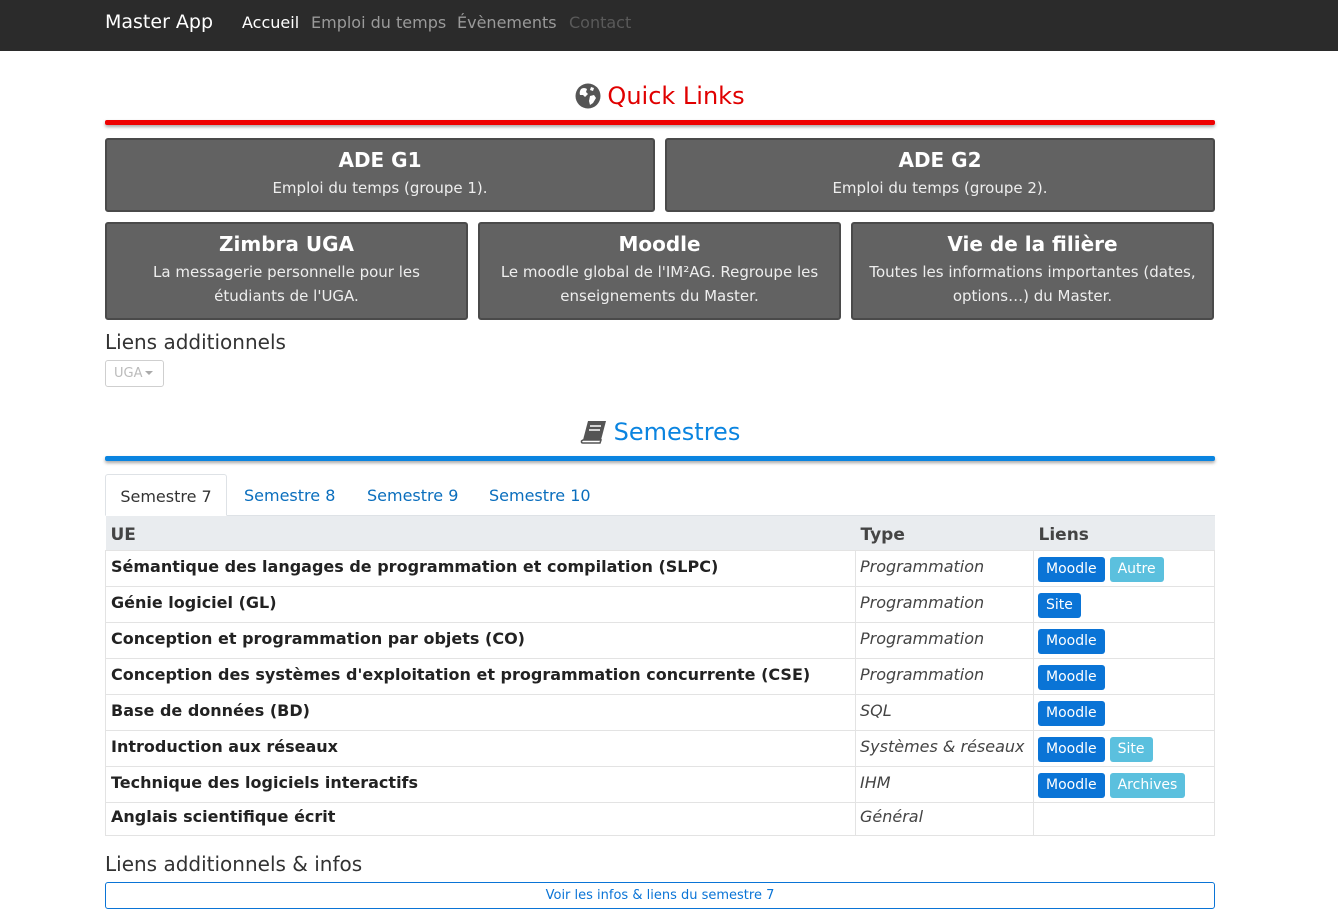 This screenshot has width=1338, height=917. What do you see at coordinates (507, 22) in the screenshot?
I see `nav-link-evenements: Évènements` at bounding box center [507, 22].